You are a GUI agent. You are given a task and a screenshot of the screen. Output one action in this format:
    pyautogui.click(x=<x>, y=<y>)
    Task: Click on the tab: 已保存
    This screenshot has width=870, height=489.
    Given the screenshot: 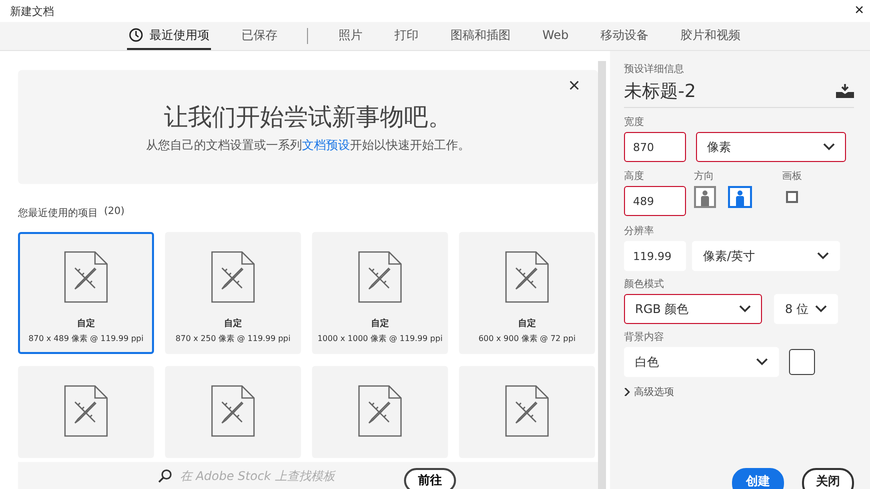 What is the action you would take?
    pyautogui.click(x=259, y=36)
    